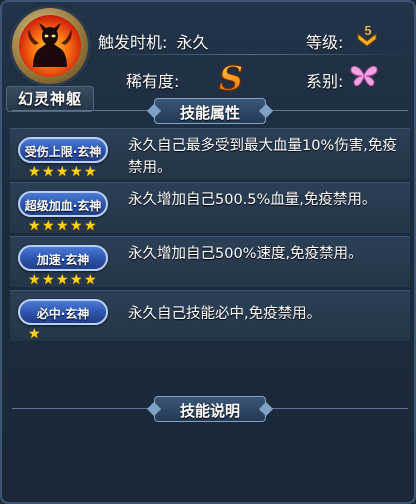 This screenshot has height=504, width=416. I want to click on level-label: 等级:, so click(325, 42).